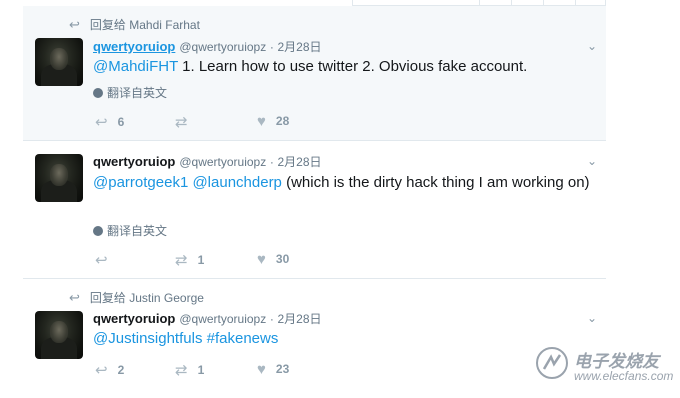 The width and height of the screenshot is (680, 398). What do you see at coordinates (282, 121) in the screenshot?
I see `like-count: 28` at bounding box center [282, 121].